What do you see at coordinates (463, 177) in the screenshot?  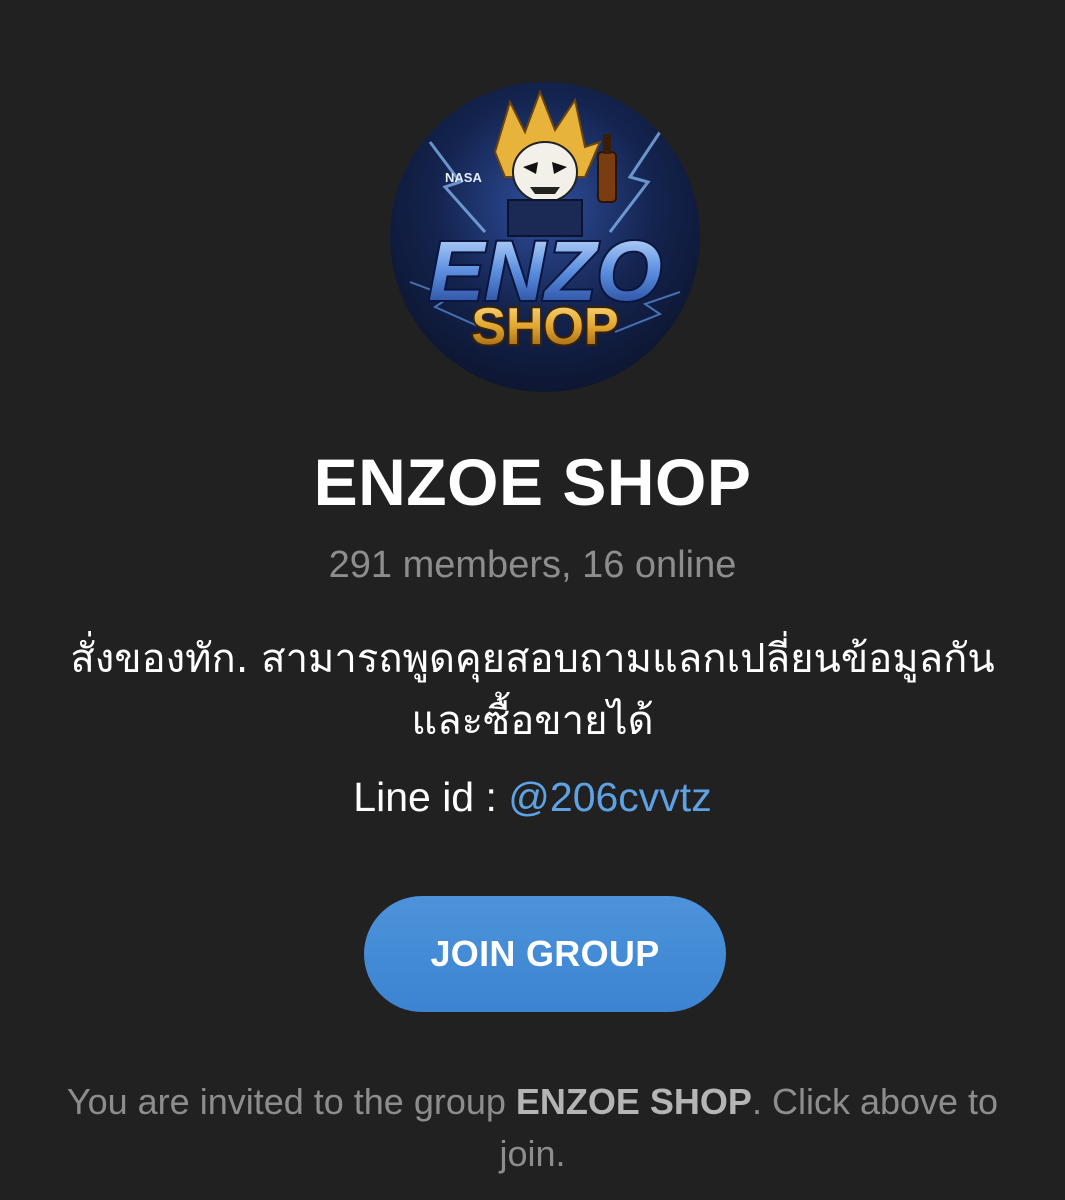 I see `svg-text: NASA` at bounding box center [463, 177].